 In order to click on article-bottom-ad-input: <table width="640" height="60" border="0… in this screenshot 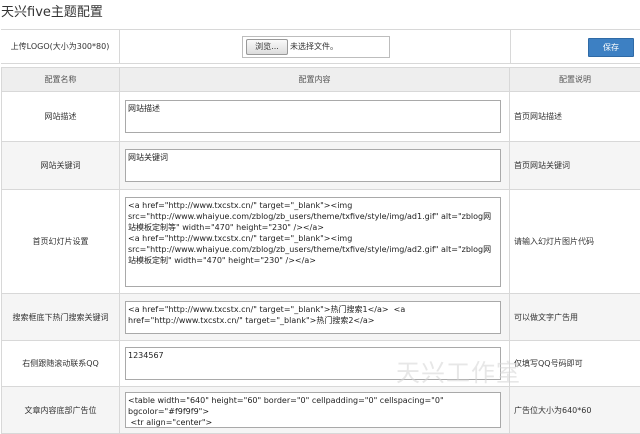, I will do `click(313, 410)`.